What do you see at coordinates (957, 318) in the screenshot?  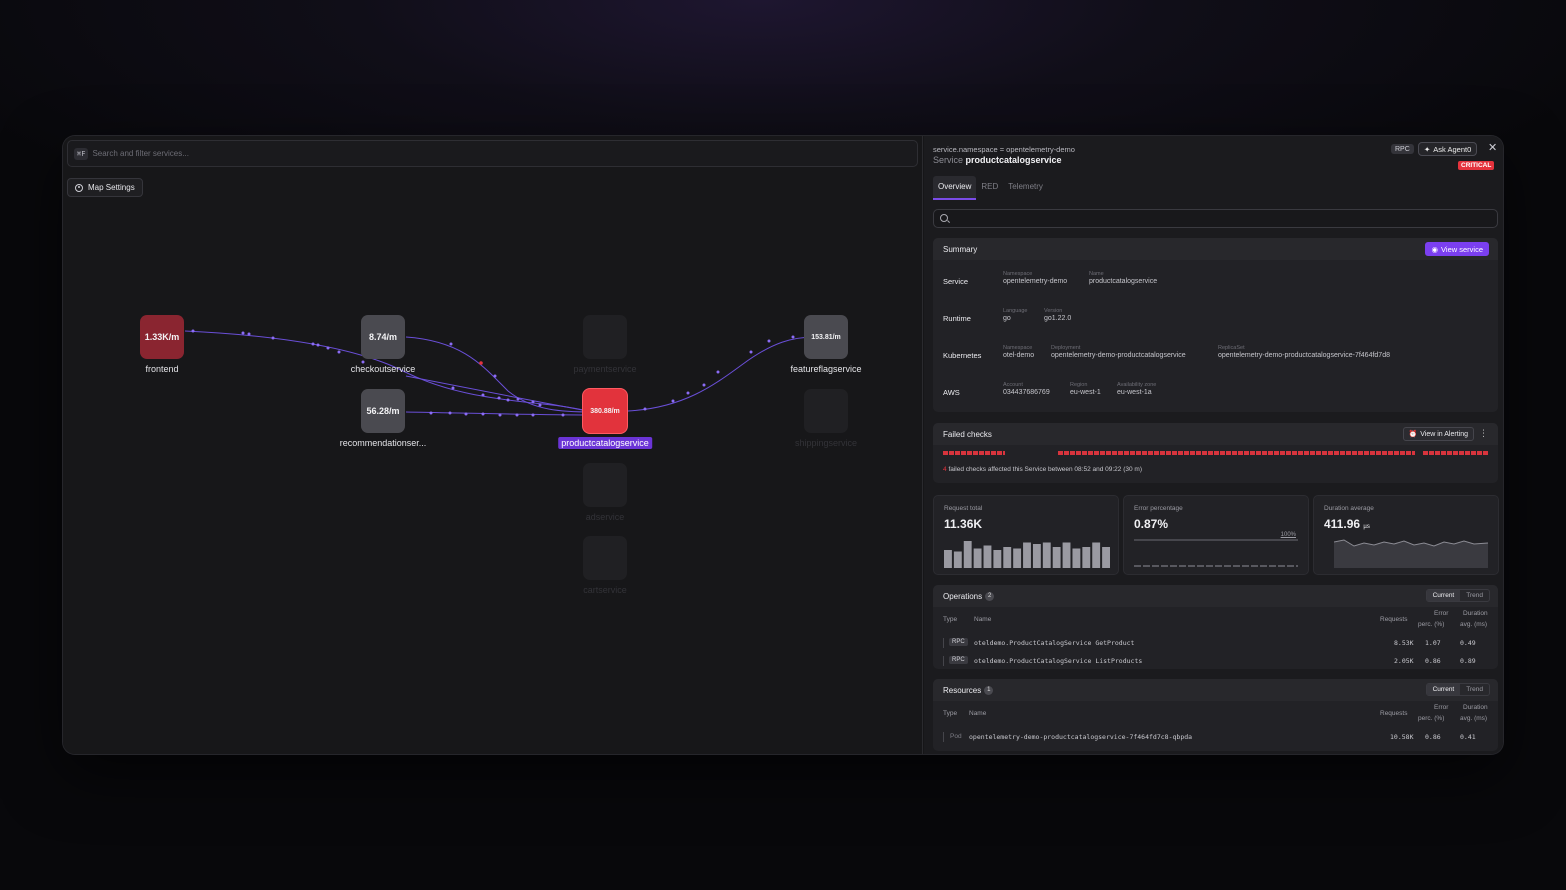 I see `summary-runtime-label: Runtime` at bounding box center [957, 318].